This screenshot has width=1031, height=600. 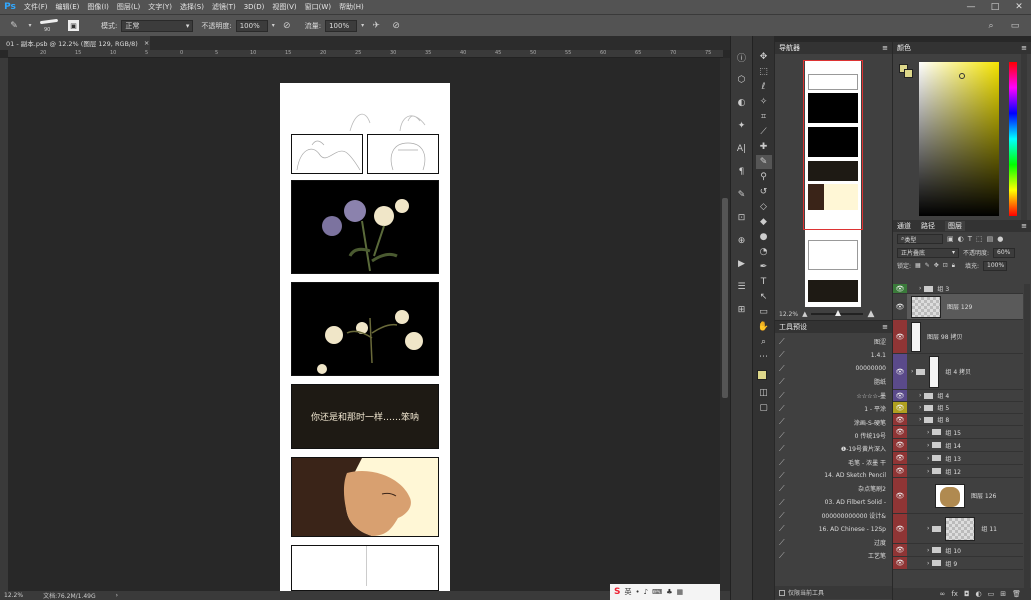 I want to click on info-icon: ⓘ, so click(x=742, y=57).